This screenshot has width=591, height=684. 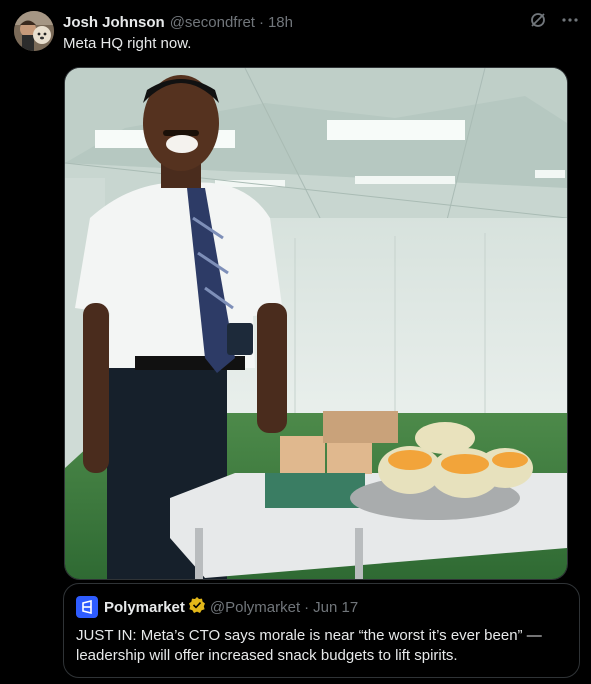 What do you see at coordinates (554, 20) in the screenshot?
I see `post-actions` at bounding box center [554, 20].